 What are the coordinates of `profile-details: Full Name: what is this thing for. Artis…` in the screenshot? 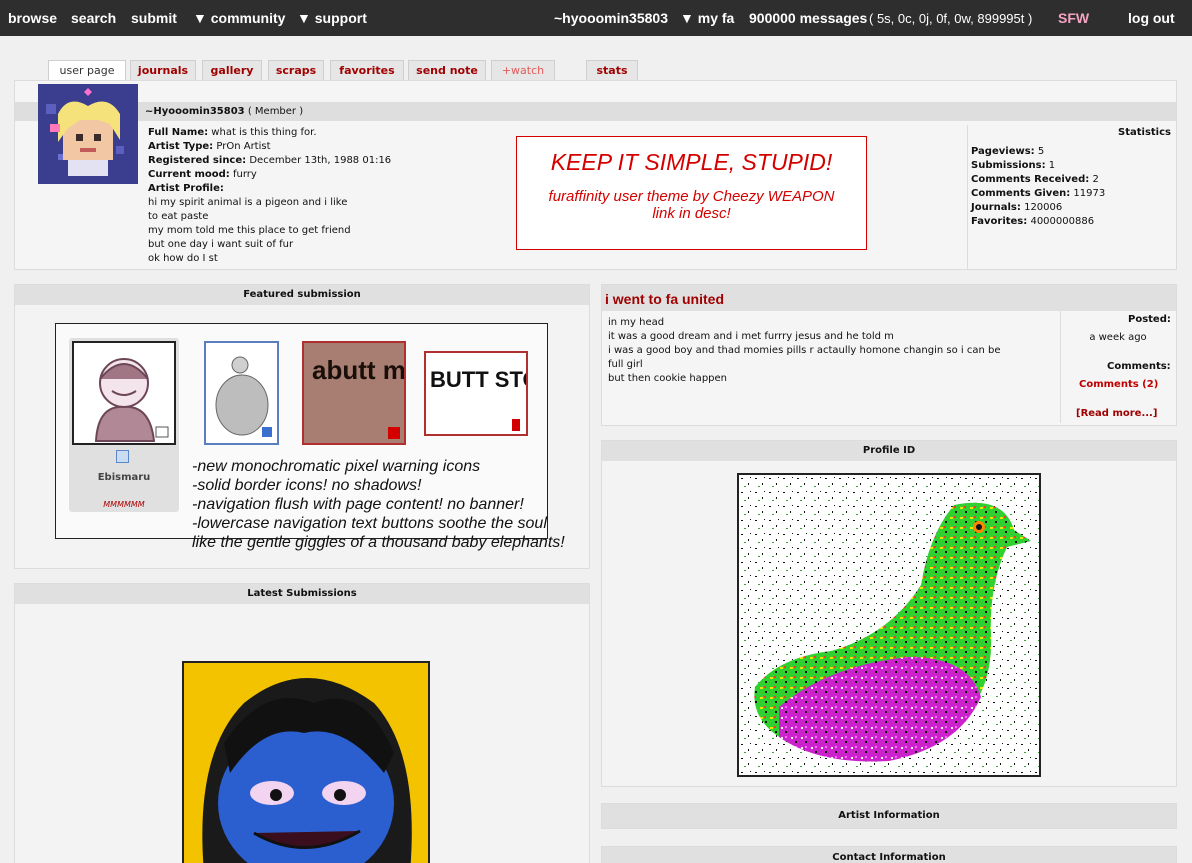 It's located at (328, 196).